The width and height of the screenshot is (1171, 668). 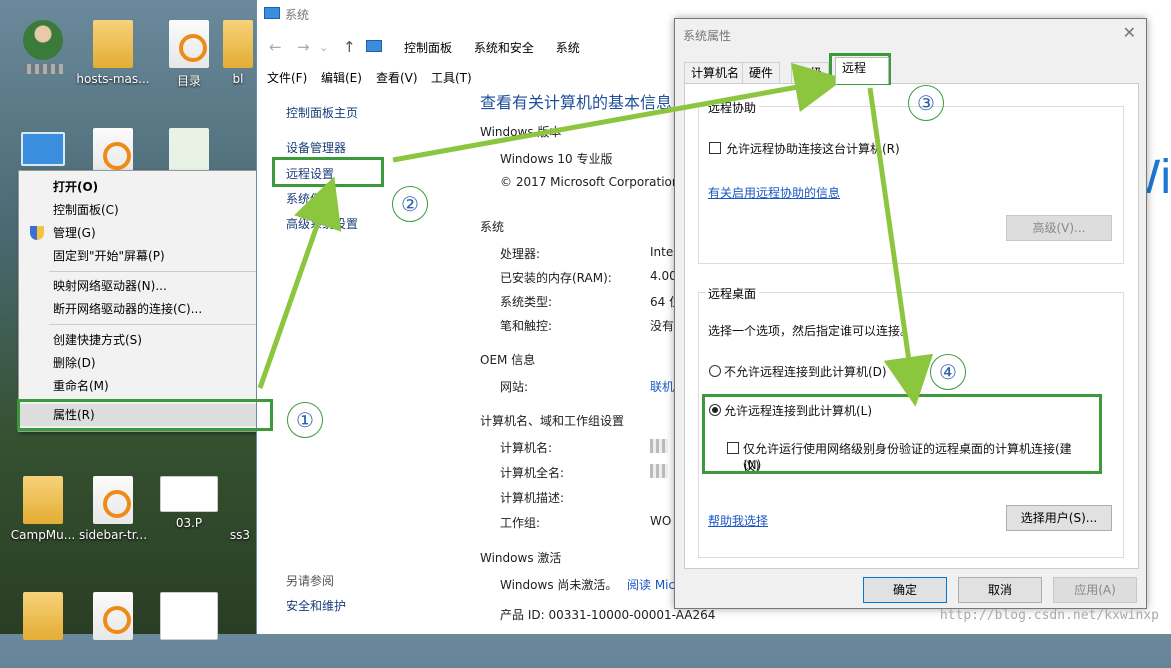 I want to click on tab-remote: 远程, so click(x=862, y=70).